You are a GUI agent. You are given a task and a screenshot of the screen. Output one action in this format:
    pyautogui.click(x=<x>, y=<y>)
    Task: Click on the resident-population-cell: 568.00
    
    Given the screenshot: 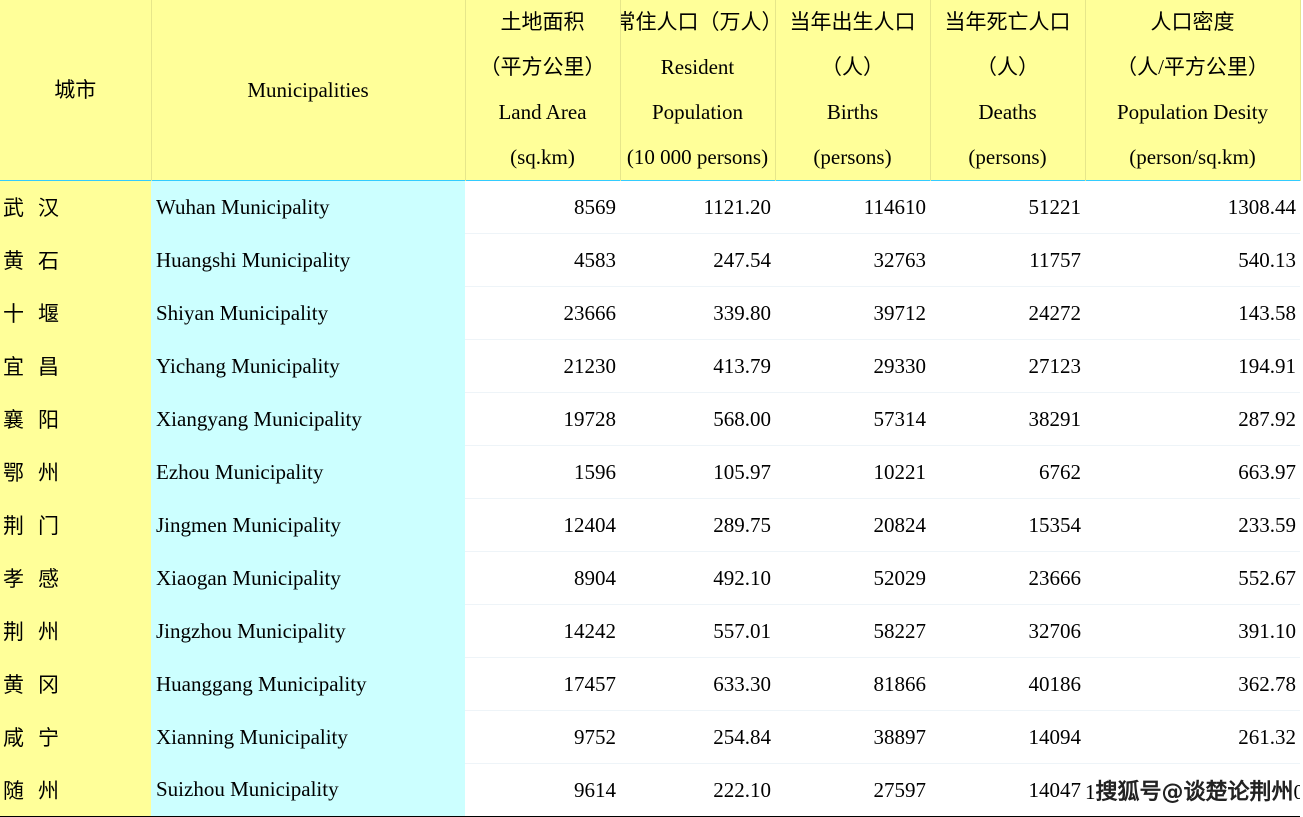 What is the action you would take?
    pyautogui.click(x=697, y=419)
    